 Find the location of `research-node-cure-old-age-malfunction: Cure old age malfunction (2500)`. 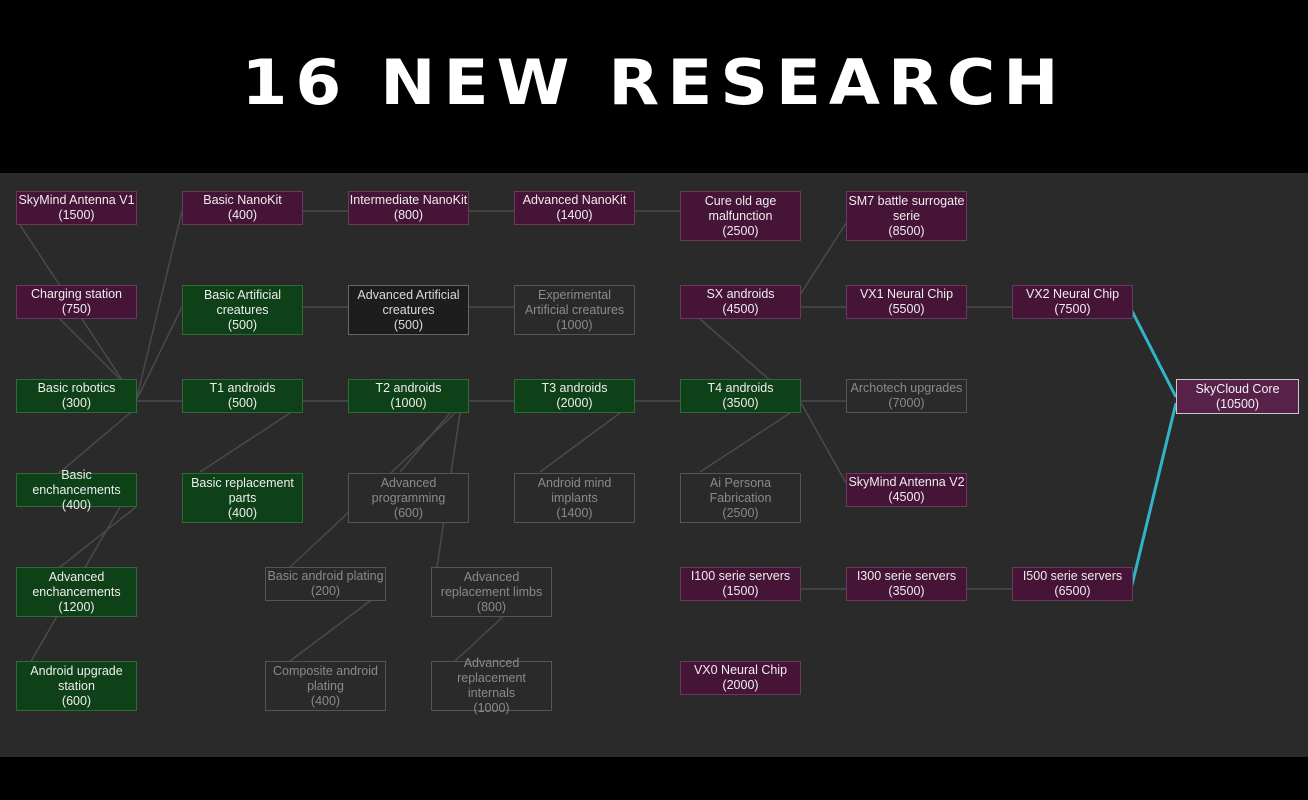

research-node-cure-old-age-malfunction: Cure old age malfunction (2500) is located at coordinates (740, 216).